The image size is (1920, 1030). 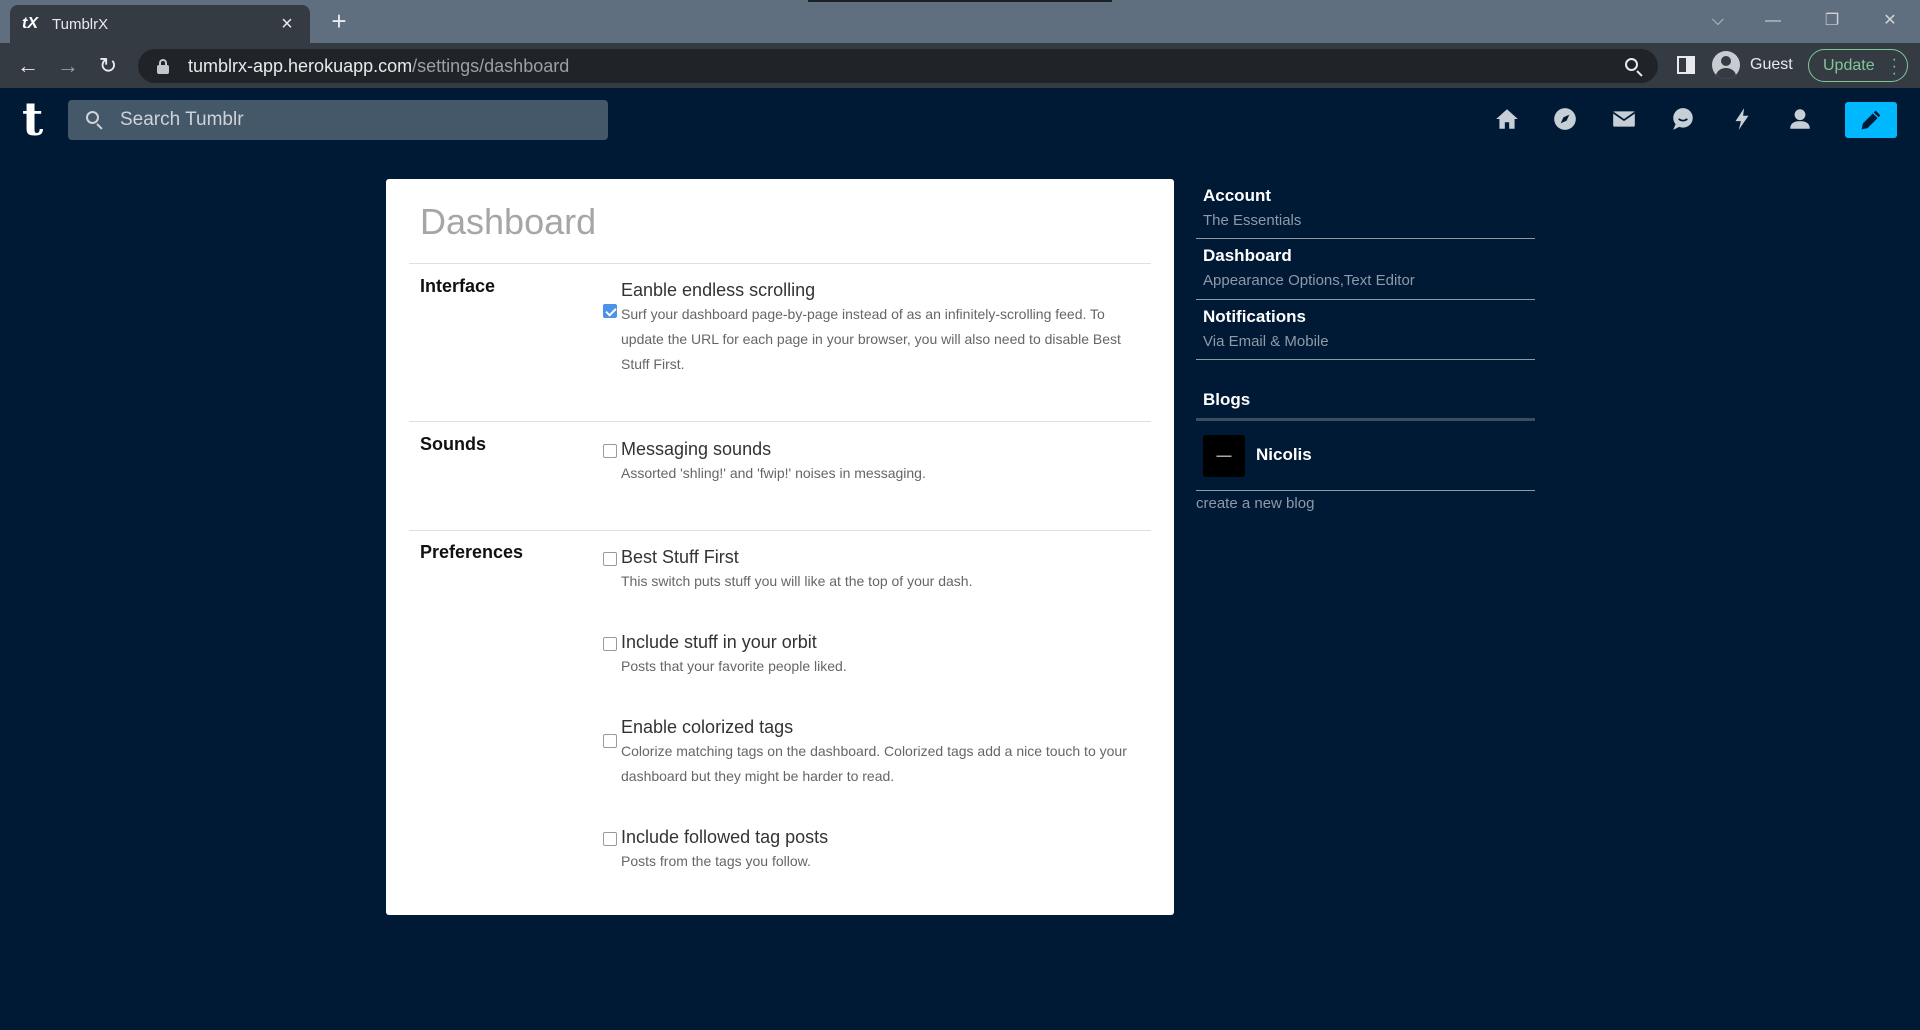 What do you see at coordinates (30, 23) in the screenshot?
I see `tumblrx-favicon-icon: tX` at bounding box center [30, 23].